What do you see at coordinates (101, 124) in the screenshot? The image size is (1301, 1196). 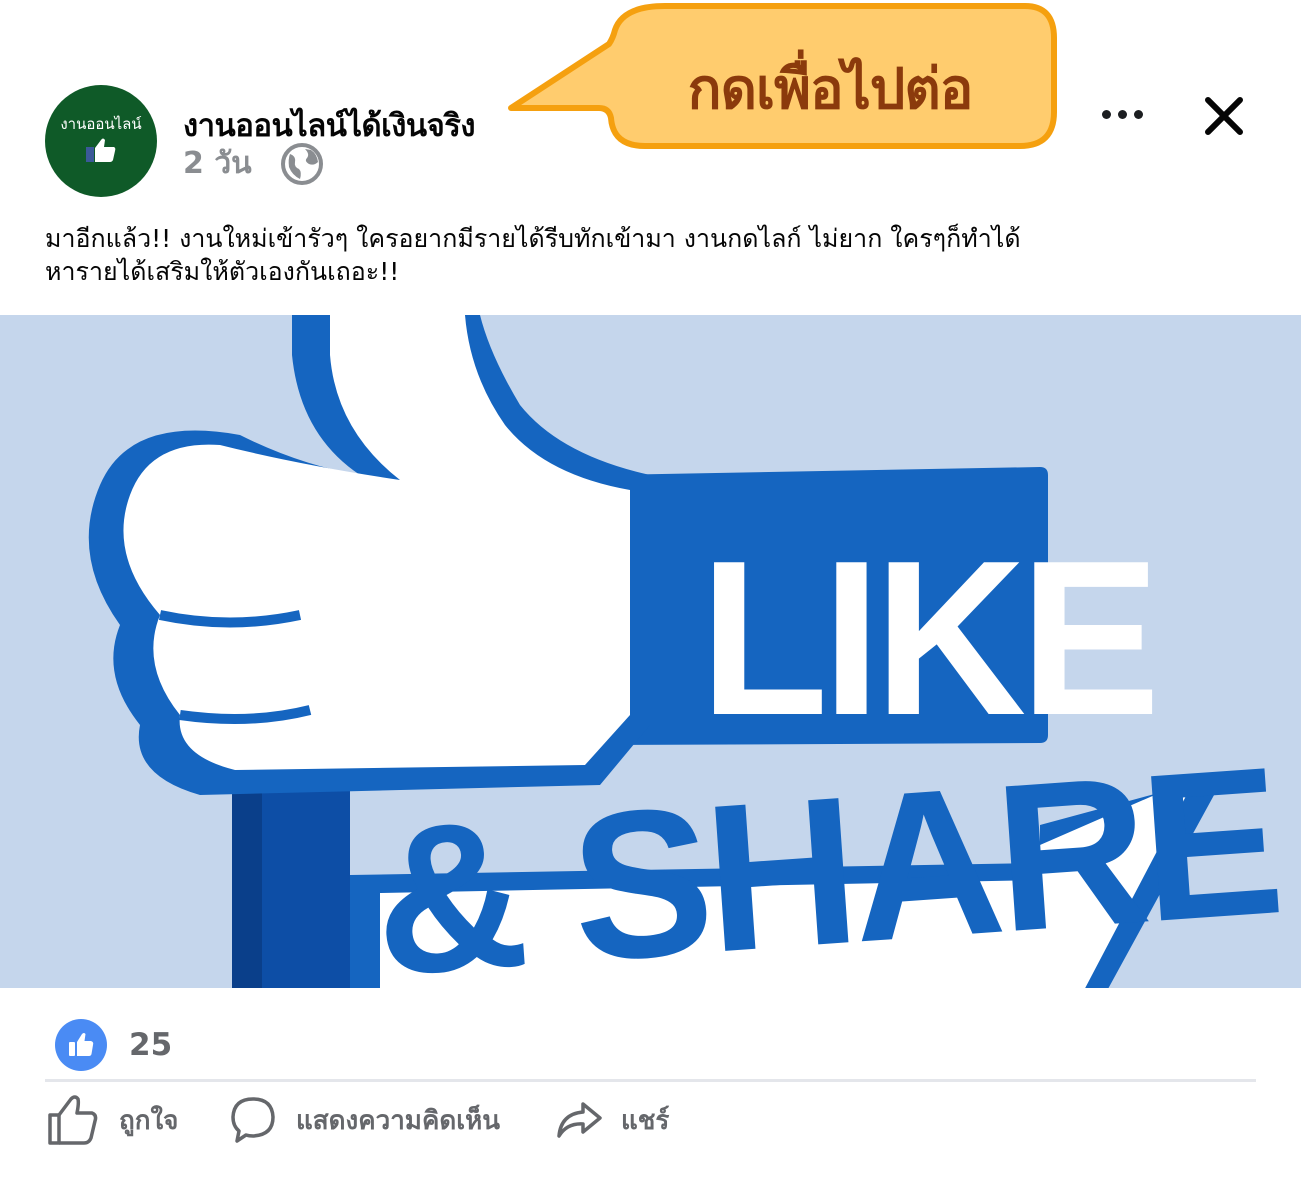 I see `avatar-label: งานออนไลน์` at bounding box center [101, 124].